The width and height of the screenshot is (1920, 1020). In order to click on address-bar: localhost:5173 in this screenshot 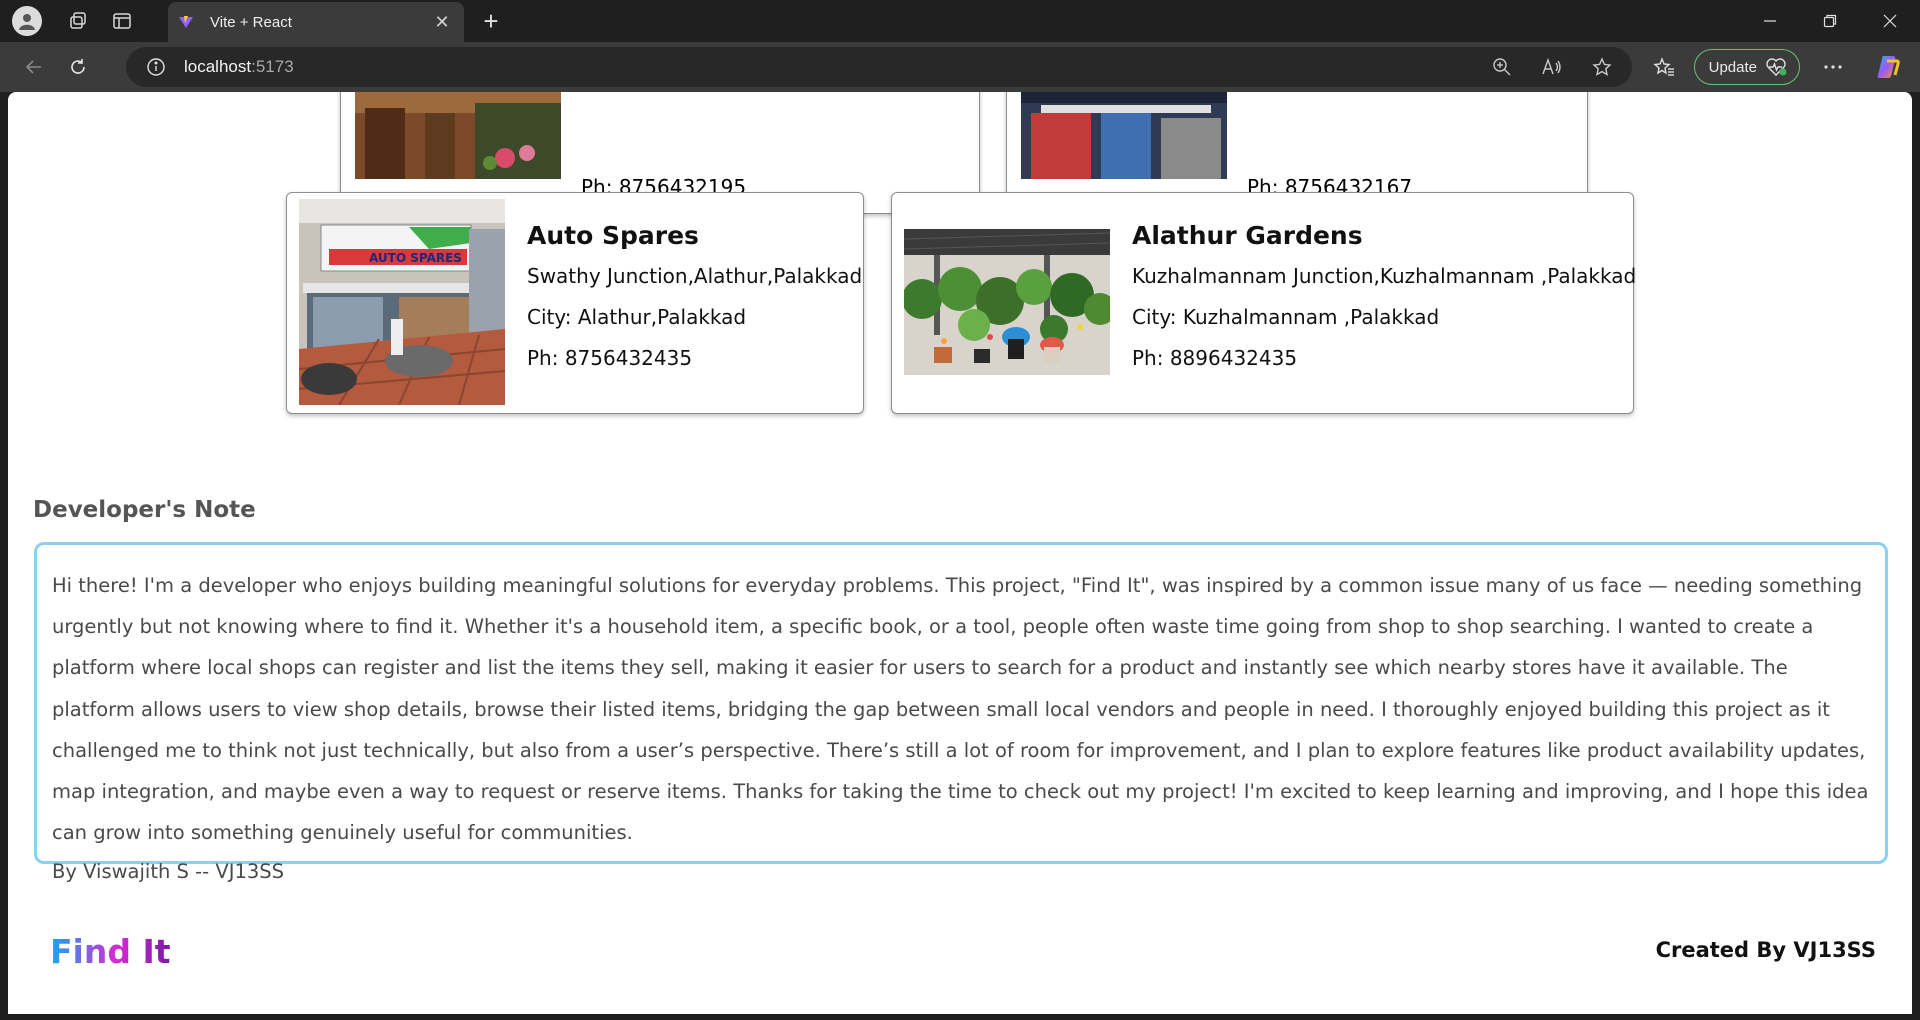, I will do `click(879, 67)`.